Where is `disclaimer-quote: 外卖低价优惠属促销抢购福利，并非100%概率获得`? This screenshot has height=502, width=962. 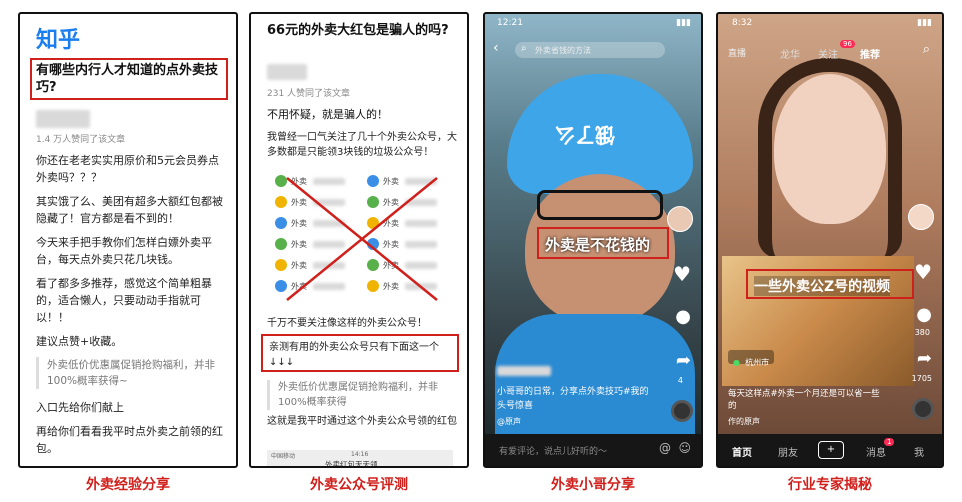
disclaimer-quote: 外卖低价优惠属促销抢购福利，并非100%概率获得 is located at coordinates (361, 395).